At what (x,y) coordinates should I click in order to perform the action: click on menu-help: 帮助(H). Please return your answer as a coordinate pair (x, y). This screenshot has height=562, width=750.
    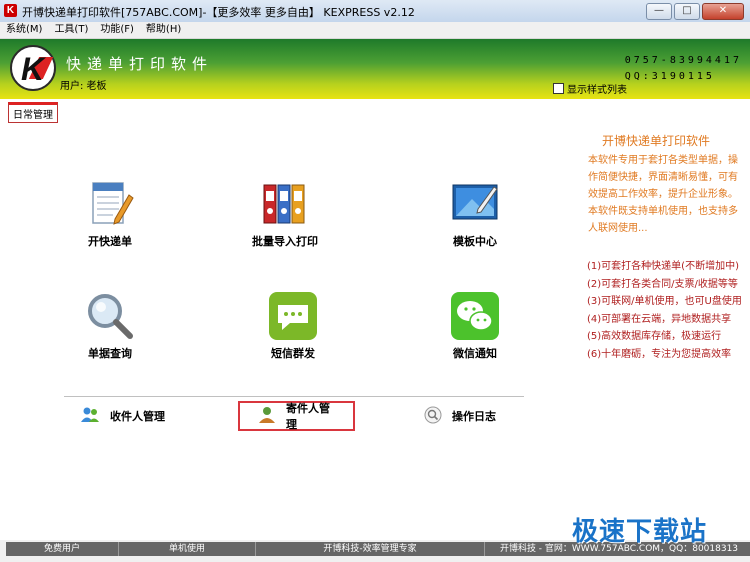
    Looking at the image, I should click on (163, 30).